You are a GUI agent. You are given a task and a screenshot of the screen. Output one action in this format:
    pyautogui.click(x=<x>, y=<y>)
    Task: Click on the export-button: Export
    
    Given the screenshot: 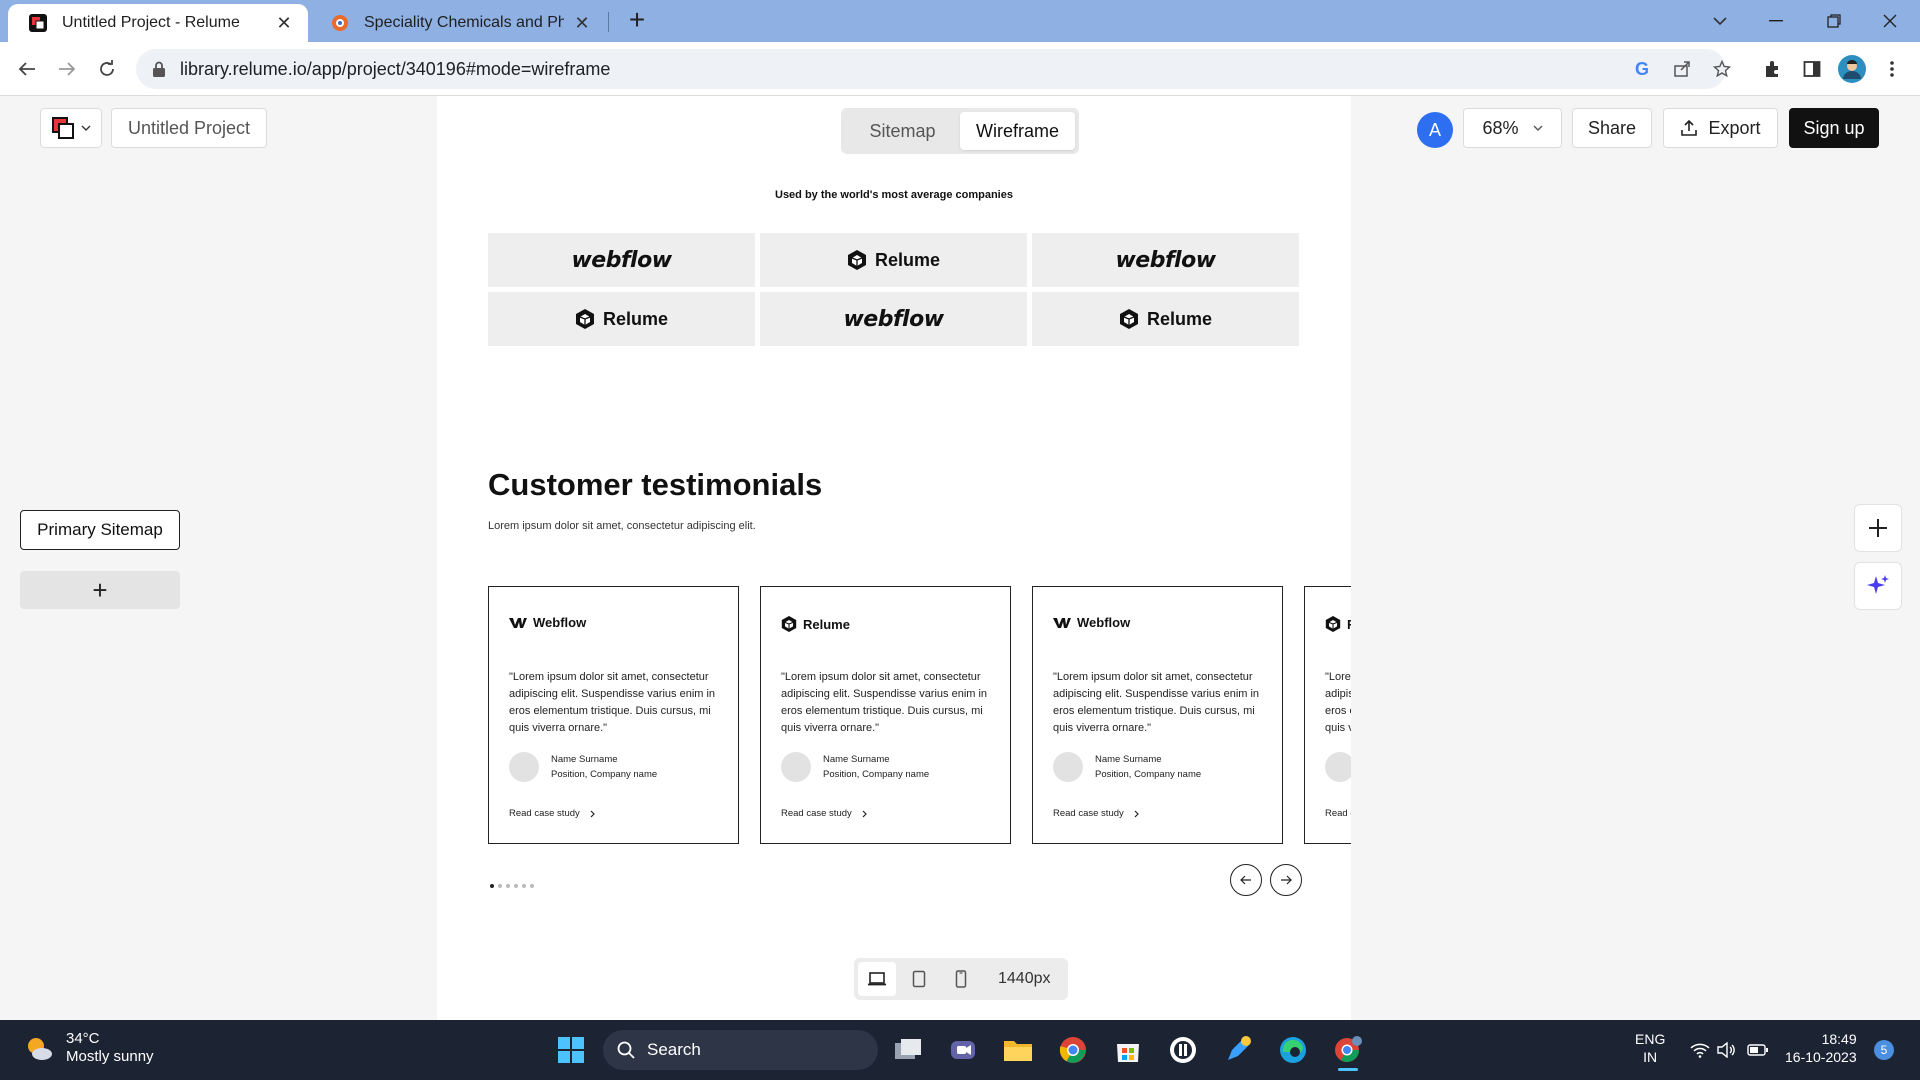 What is the action you would take?
    pyautogui.click(x=1720, y=128)
    